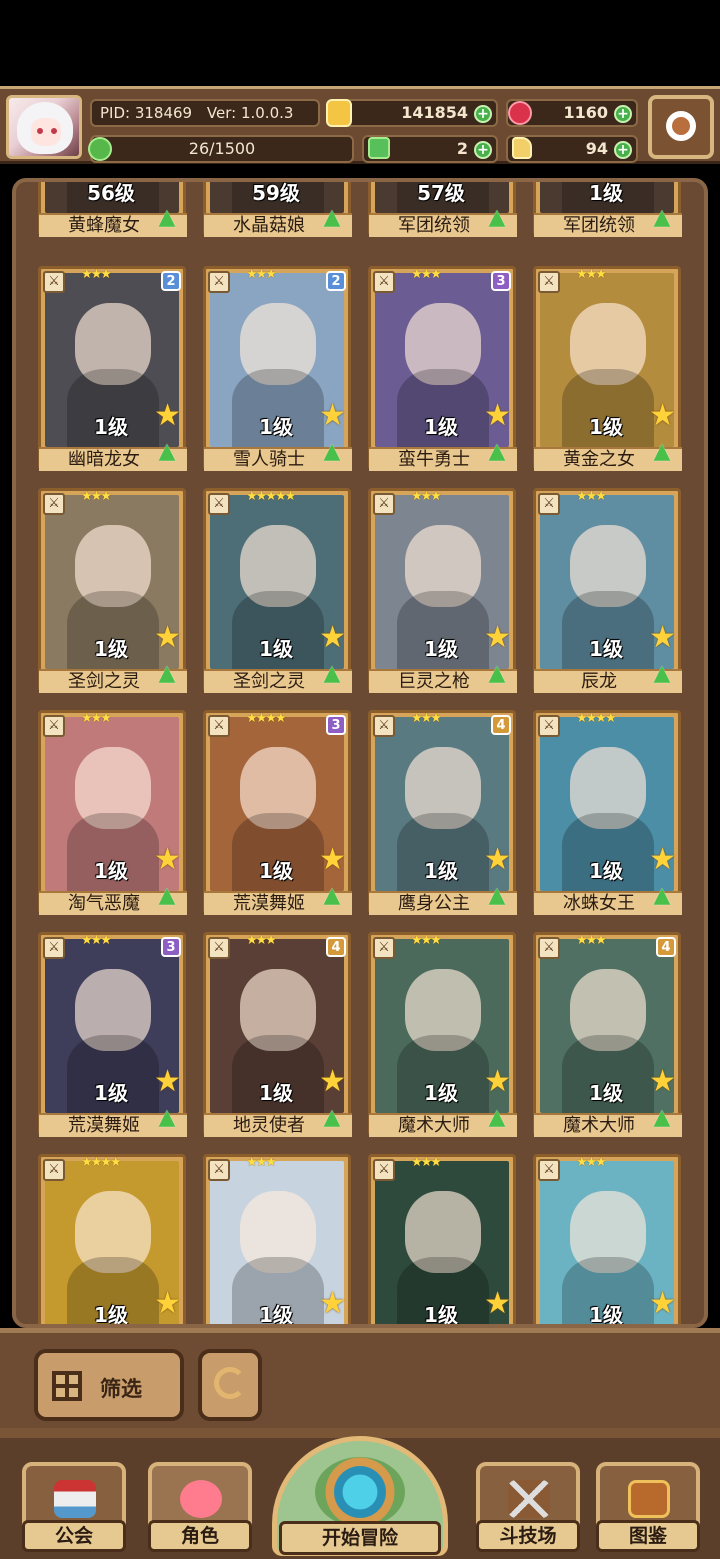 This screenshot has width=720, height=1559. What do you see at coordinates (112, 209) in the screenshot?
I see `character-card: 56级 黄蜂魔女 ▲` at bounding box center [112, 209].